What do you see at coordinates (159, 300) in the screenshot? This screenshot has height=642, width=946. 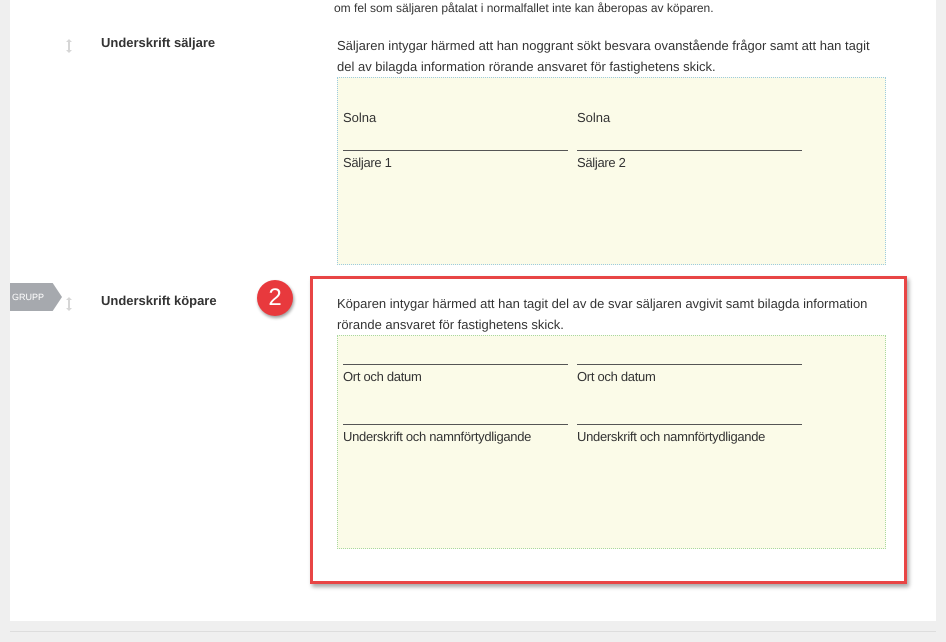 I see `field-label: Underskrift köpare` at bounding box center [159, 300].